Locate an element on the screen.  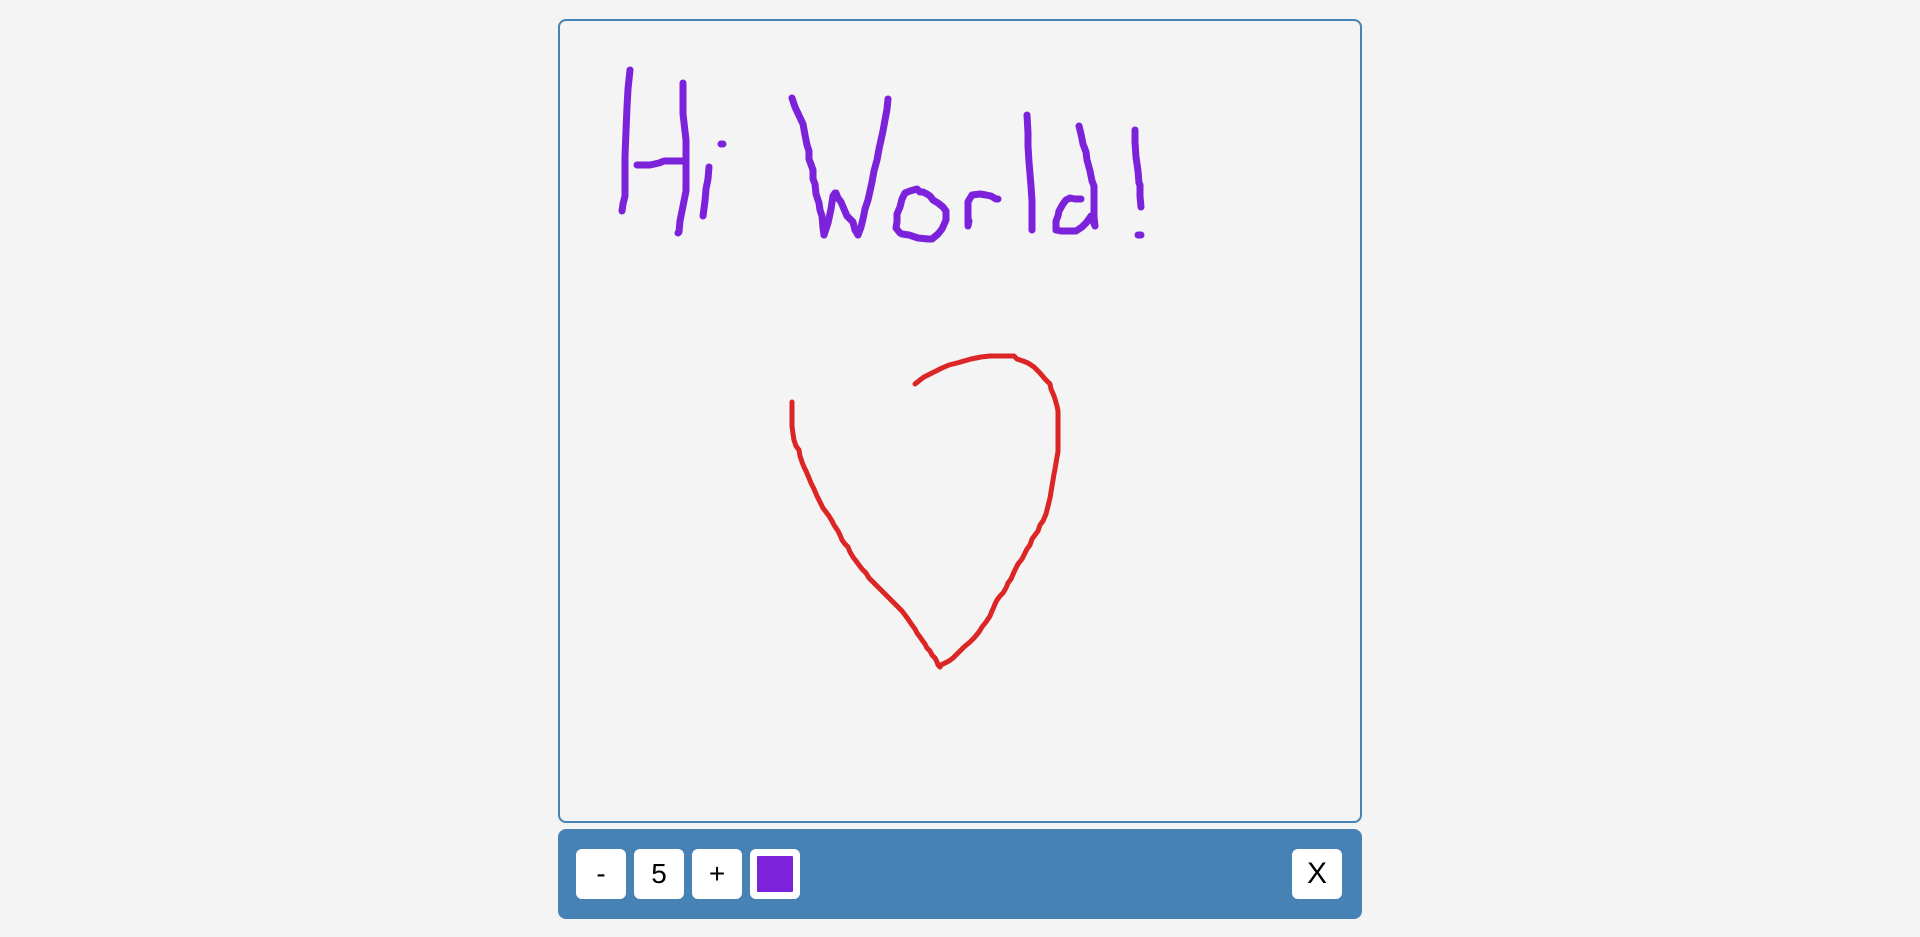
toolbar: - 5 + X is located at coordinates (960, 874).